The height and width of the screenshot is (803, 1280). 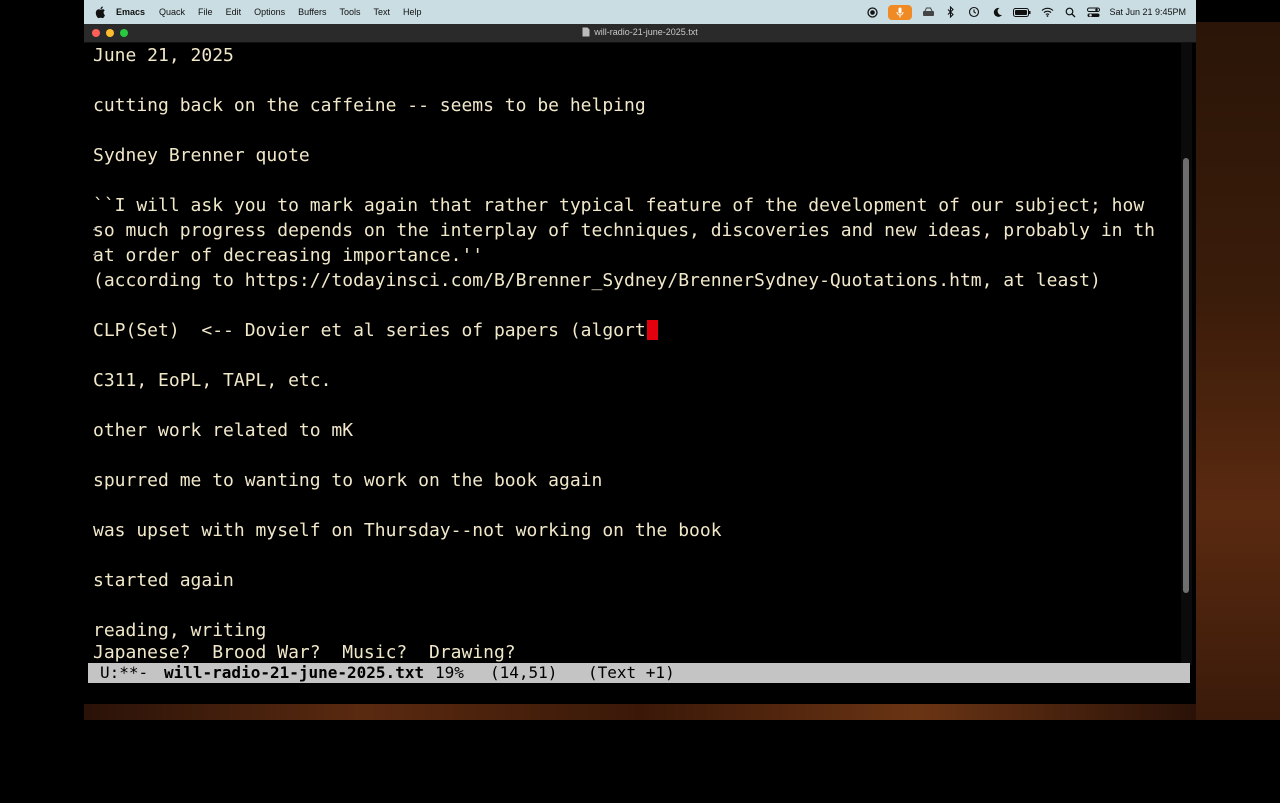 What do you see at coordinates (1022, 12) in the screenshot?
I see `battery-icon` at bounding box center [1022, 12].